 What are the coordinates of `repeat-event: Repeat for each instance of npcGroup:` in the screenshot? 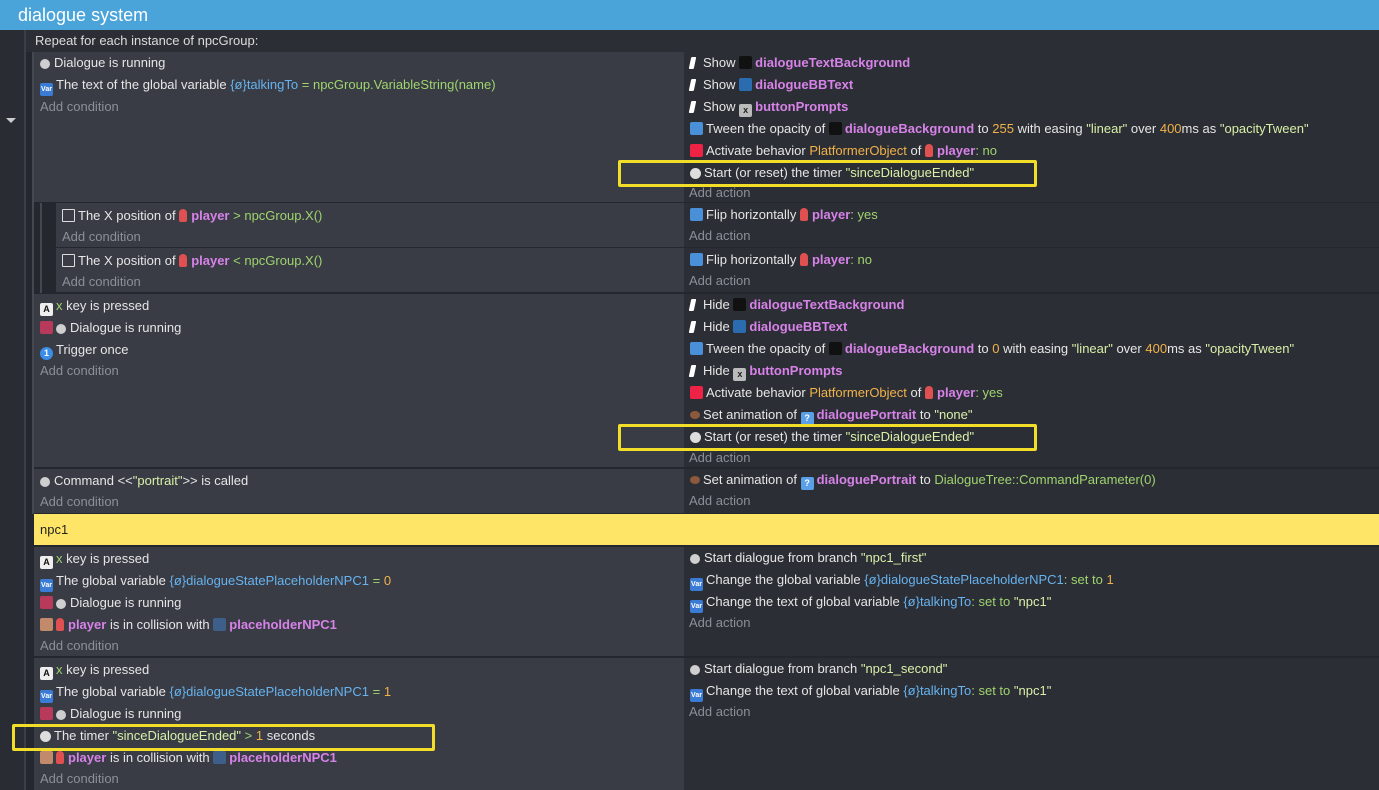 It's located at (702, 41).